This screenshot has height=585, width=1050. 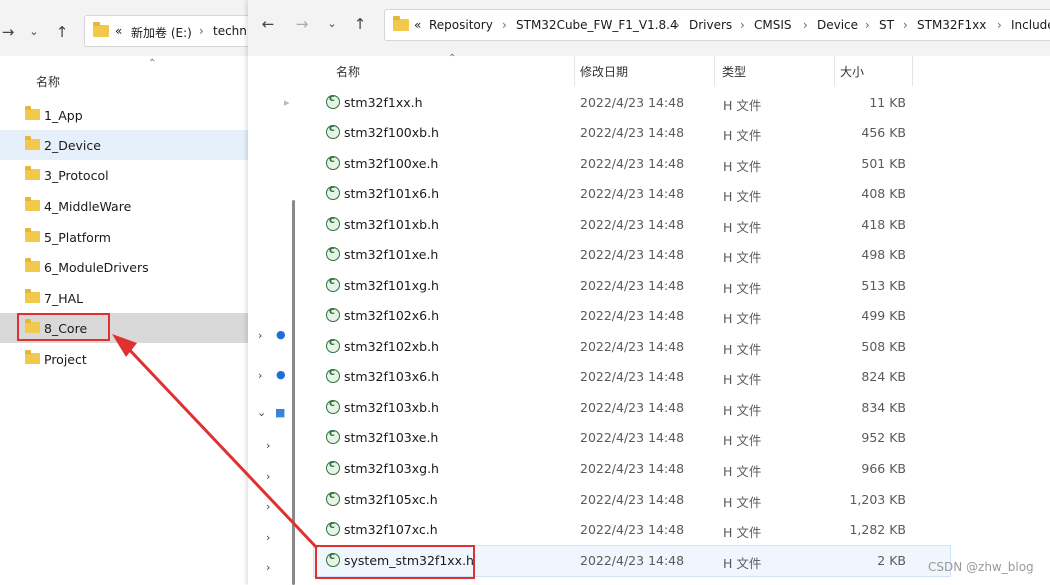 What do you see at coordinates (261, 412) in the screenshot?
I see `collapse-chevron-icon: ⌄` at bounding box center [261, 412].